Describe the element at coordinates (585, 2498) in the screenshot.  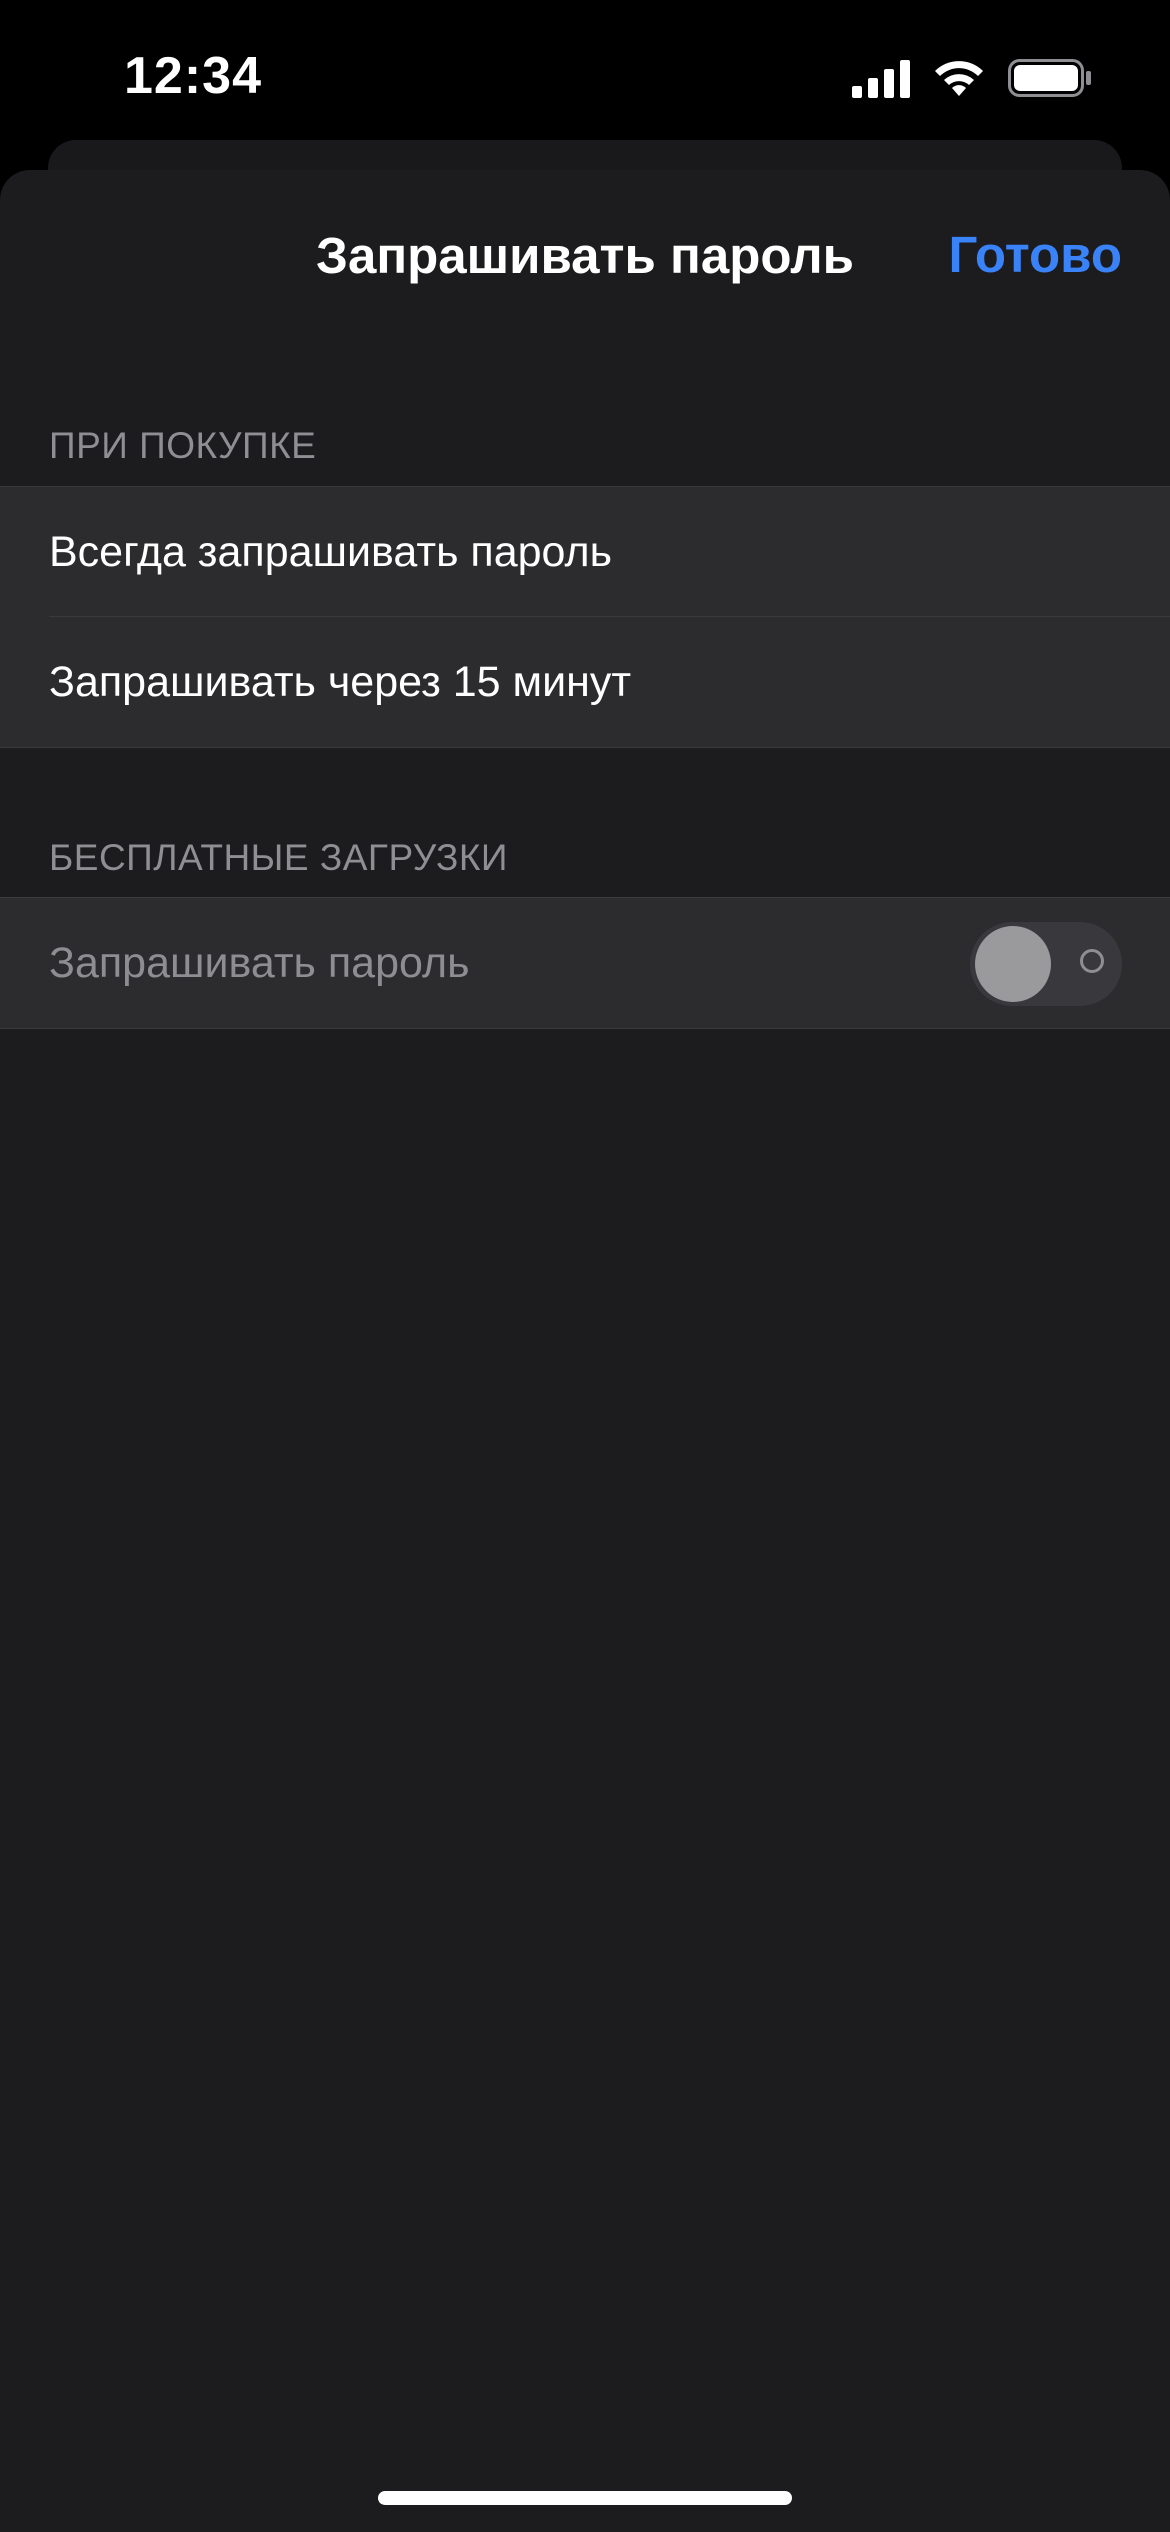
I see `home-indicator` at that location.